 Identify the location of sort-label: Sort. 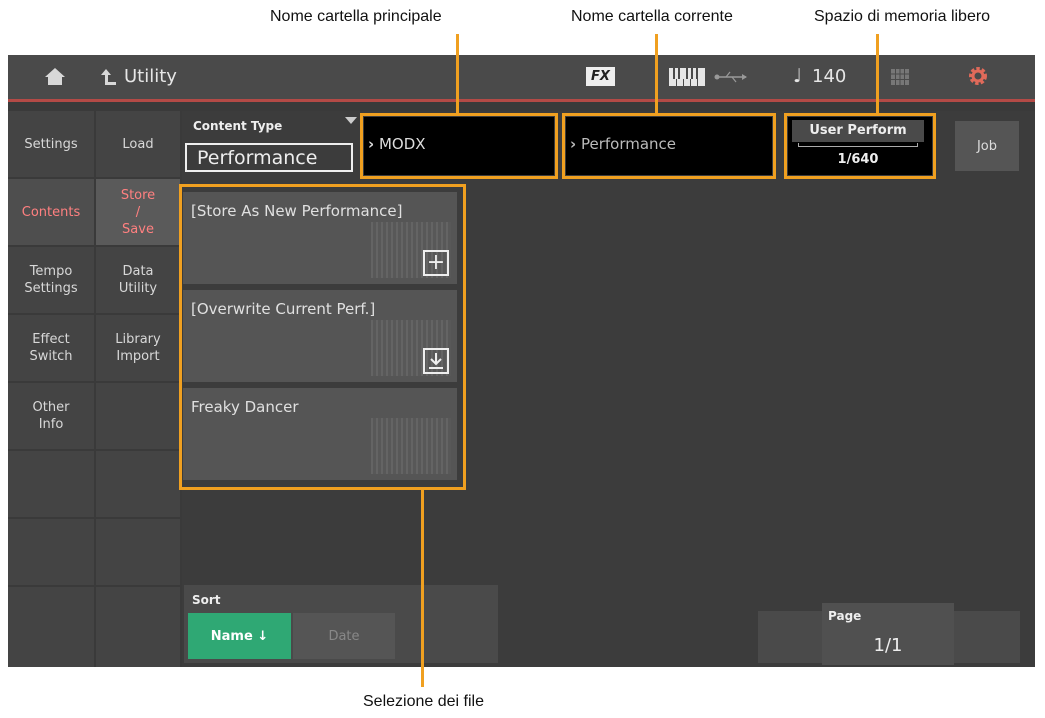
(206, 600).